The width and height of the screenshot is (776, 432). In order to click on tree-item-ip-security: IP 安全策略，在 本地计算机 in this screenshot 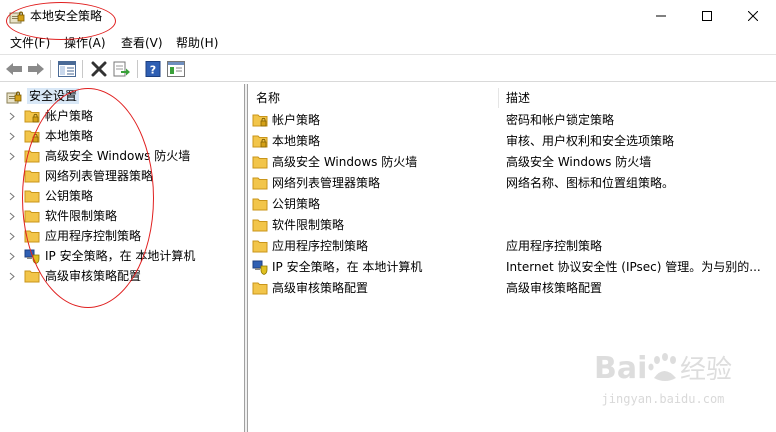, I will do `click(100, 256)`.